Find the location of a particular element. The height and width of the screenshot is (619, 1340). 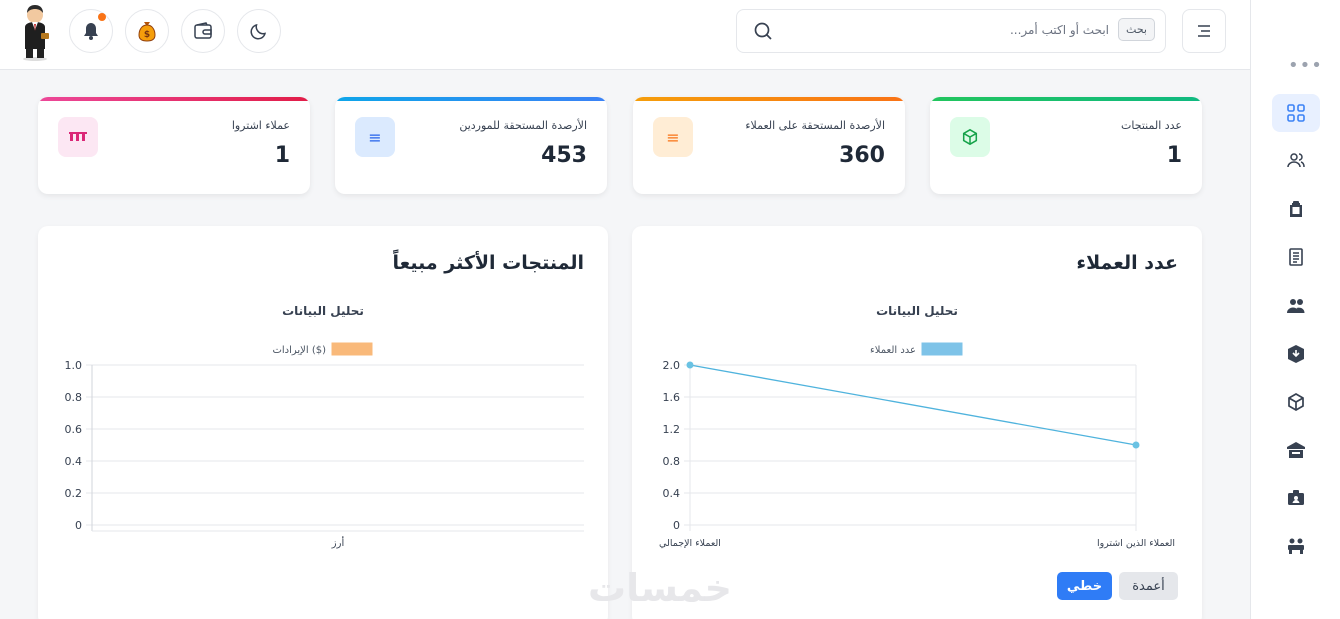

warehouse-icon is located at coordinates (1296, 450).